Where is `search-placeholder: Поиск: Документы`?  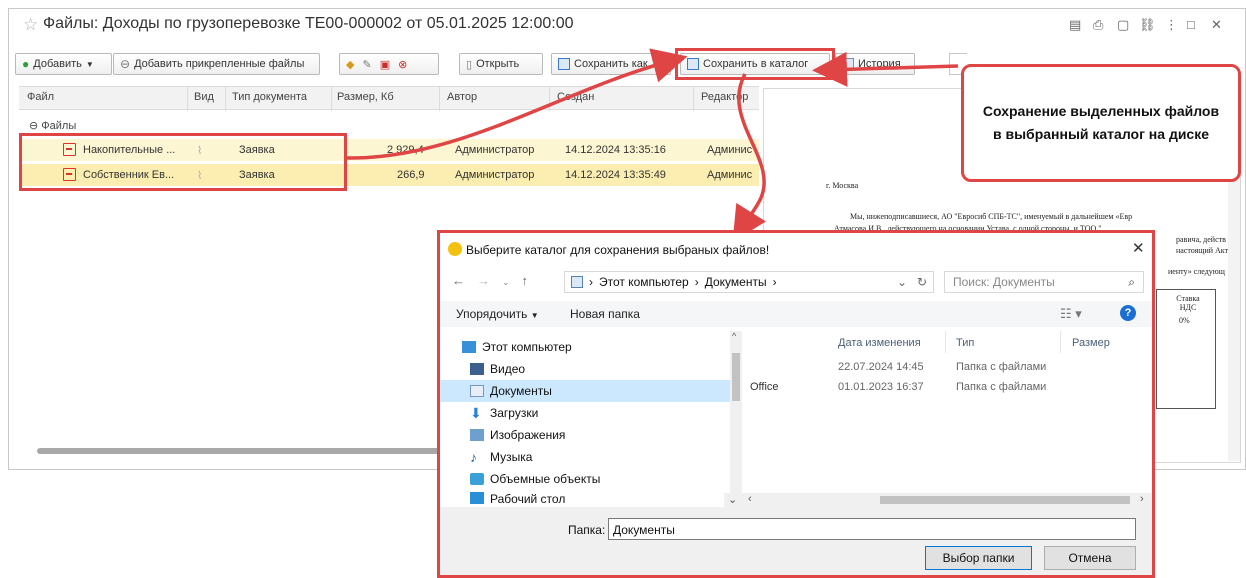
search-placeholder: Поиск: Документы is located at coordinates (1004, 282).